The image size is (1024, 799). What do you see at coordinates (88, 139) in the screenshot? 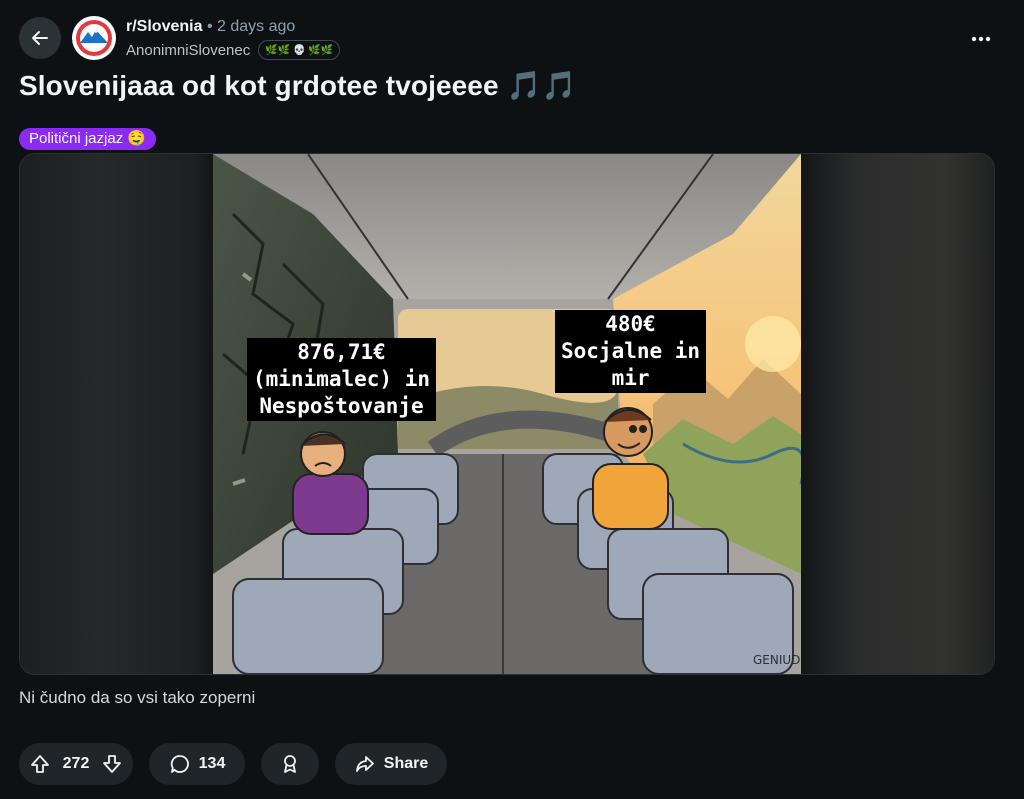
I see `post-flair: Politični jazjaz 🤤` at bounding box center [88, 139].